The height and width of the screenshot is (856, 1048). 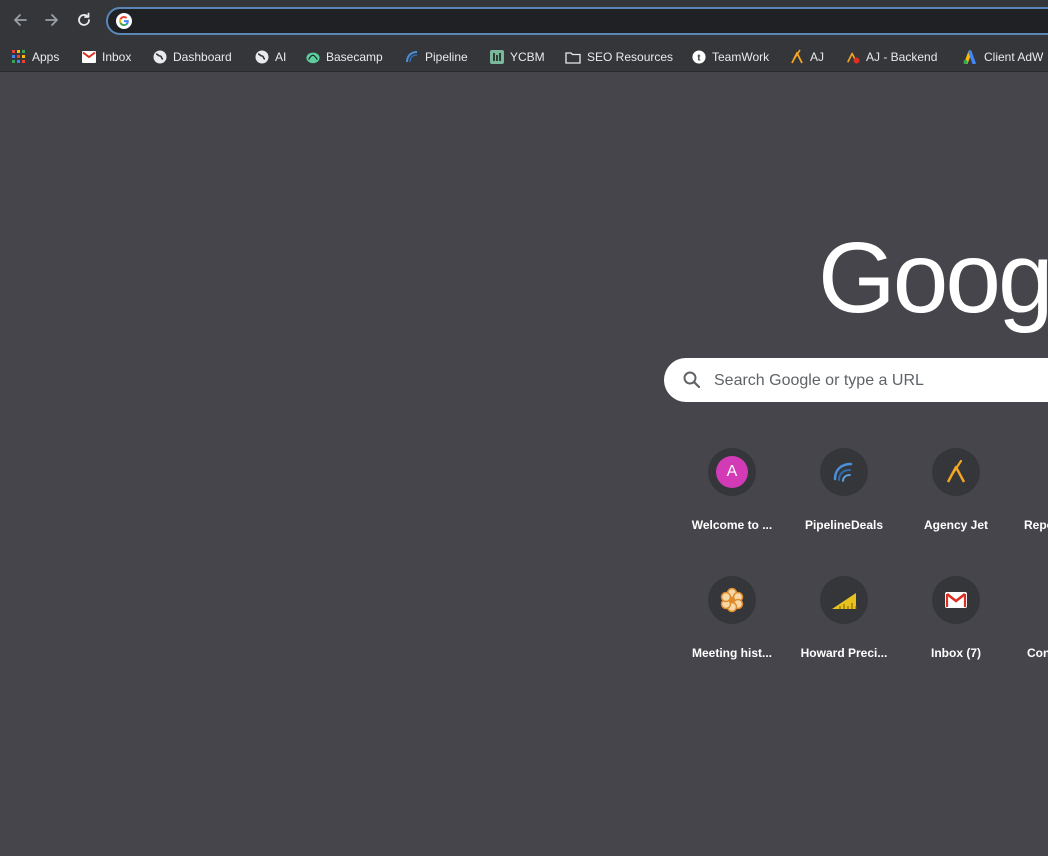 I want to click on shortcut-label: Repo, so click(x=1036, y=525).